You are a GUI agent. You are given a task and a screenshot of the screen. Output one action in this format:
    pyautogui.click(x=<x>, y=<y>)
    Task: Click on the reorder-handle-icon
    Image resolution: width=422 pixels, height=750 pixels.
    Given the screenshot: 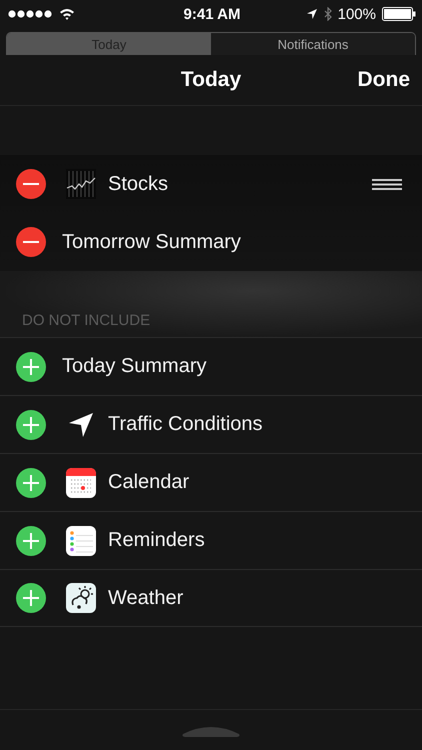 What is the action you would take?
    pyautogui.click(x=387, y=184)
    